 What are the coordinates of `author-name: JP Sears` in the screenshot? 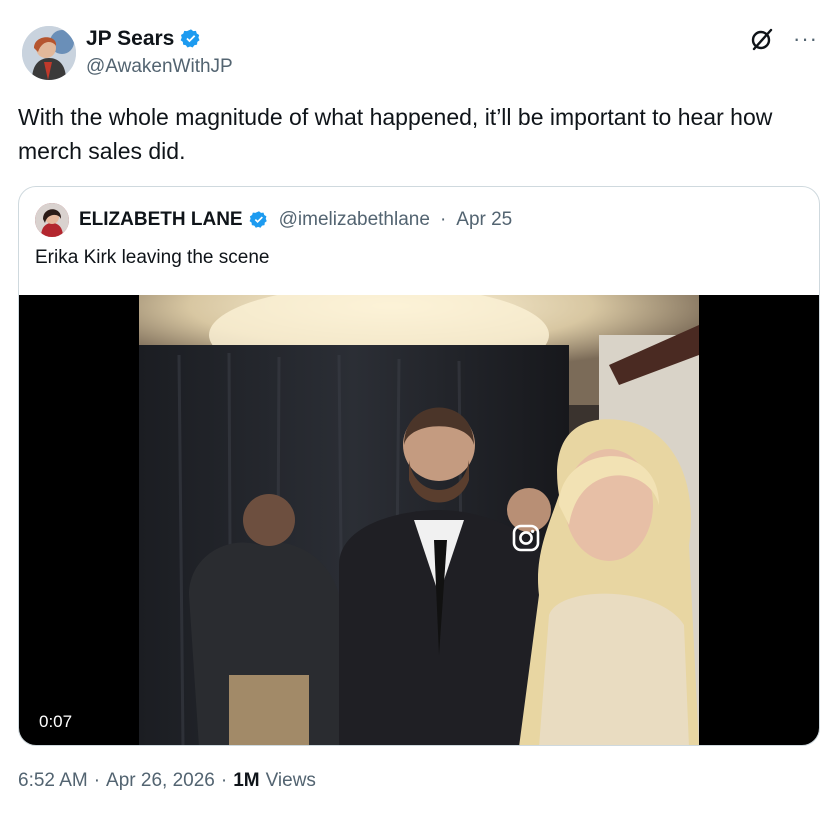 It's located at (130, 39).